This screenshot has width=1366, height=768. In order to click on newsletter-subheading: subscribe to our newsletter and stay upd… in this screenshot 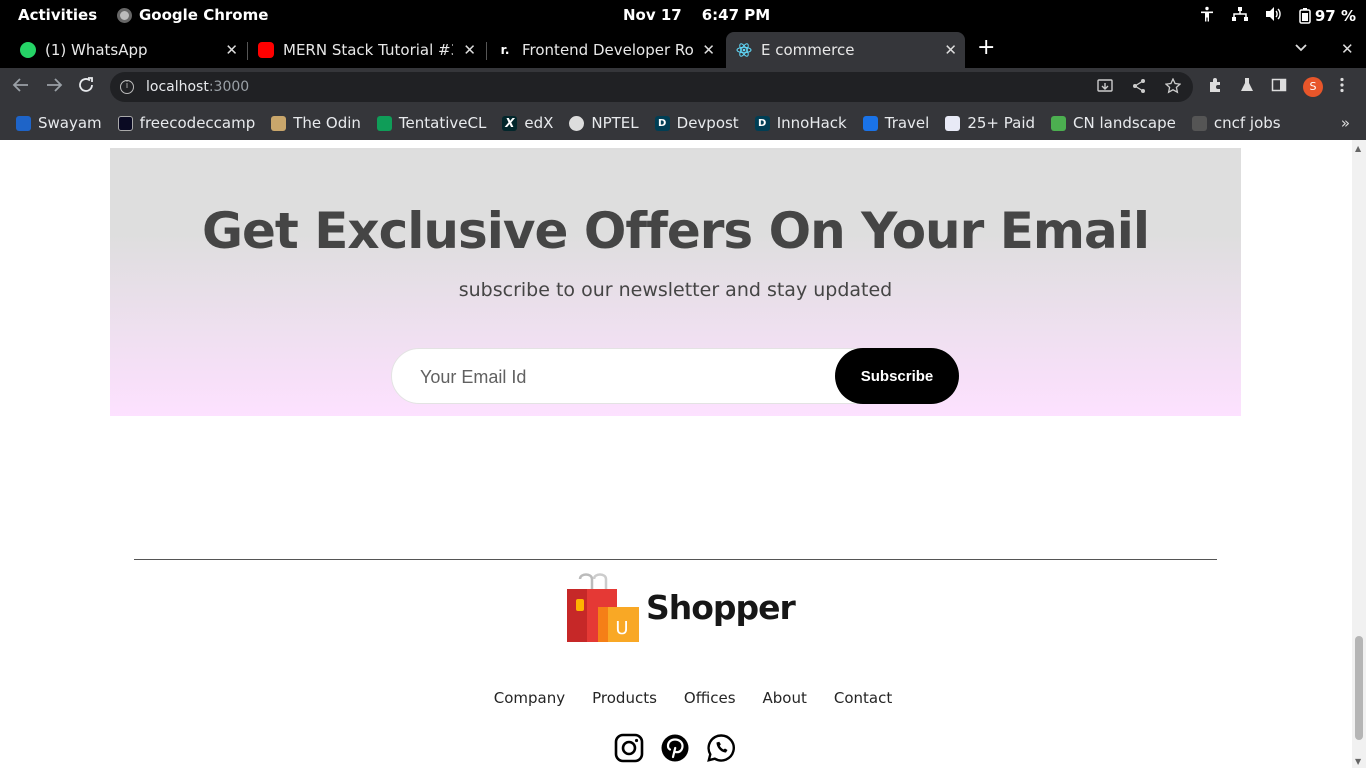, I will do `click(675, 290)`.